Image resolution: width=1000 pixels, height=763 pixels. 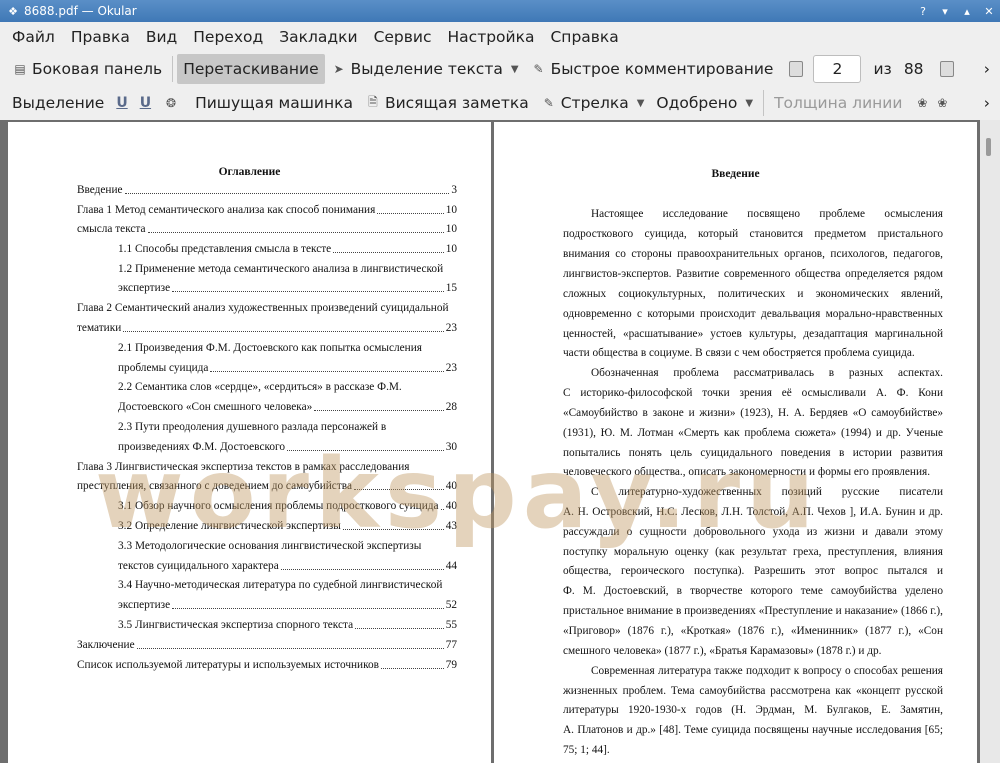 I want to click on cursor-icon: ➤, so click(x=338, y=69).